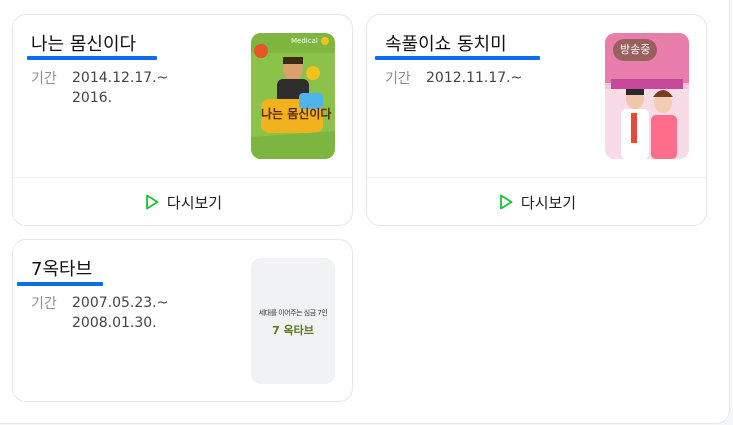 This screenshot has height=425, width=733. I want to click on program-poster: 나는 몸신이다 Medical, so click(293, 96).